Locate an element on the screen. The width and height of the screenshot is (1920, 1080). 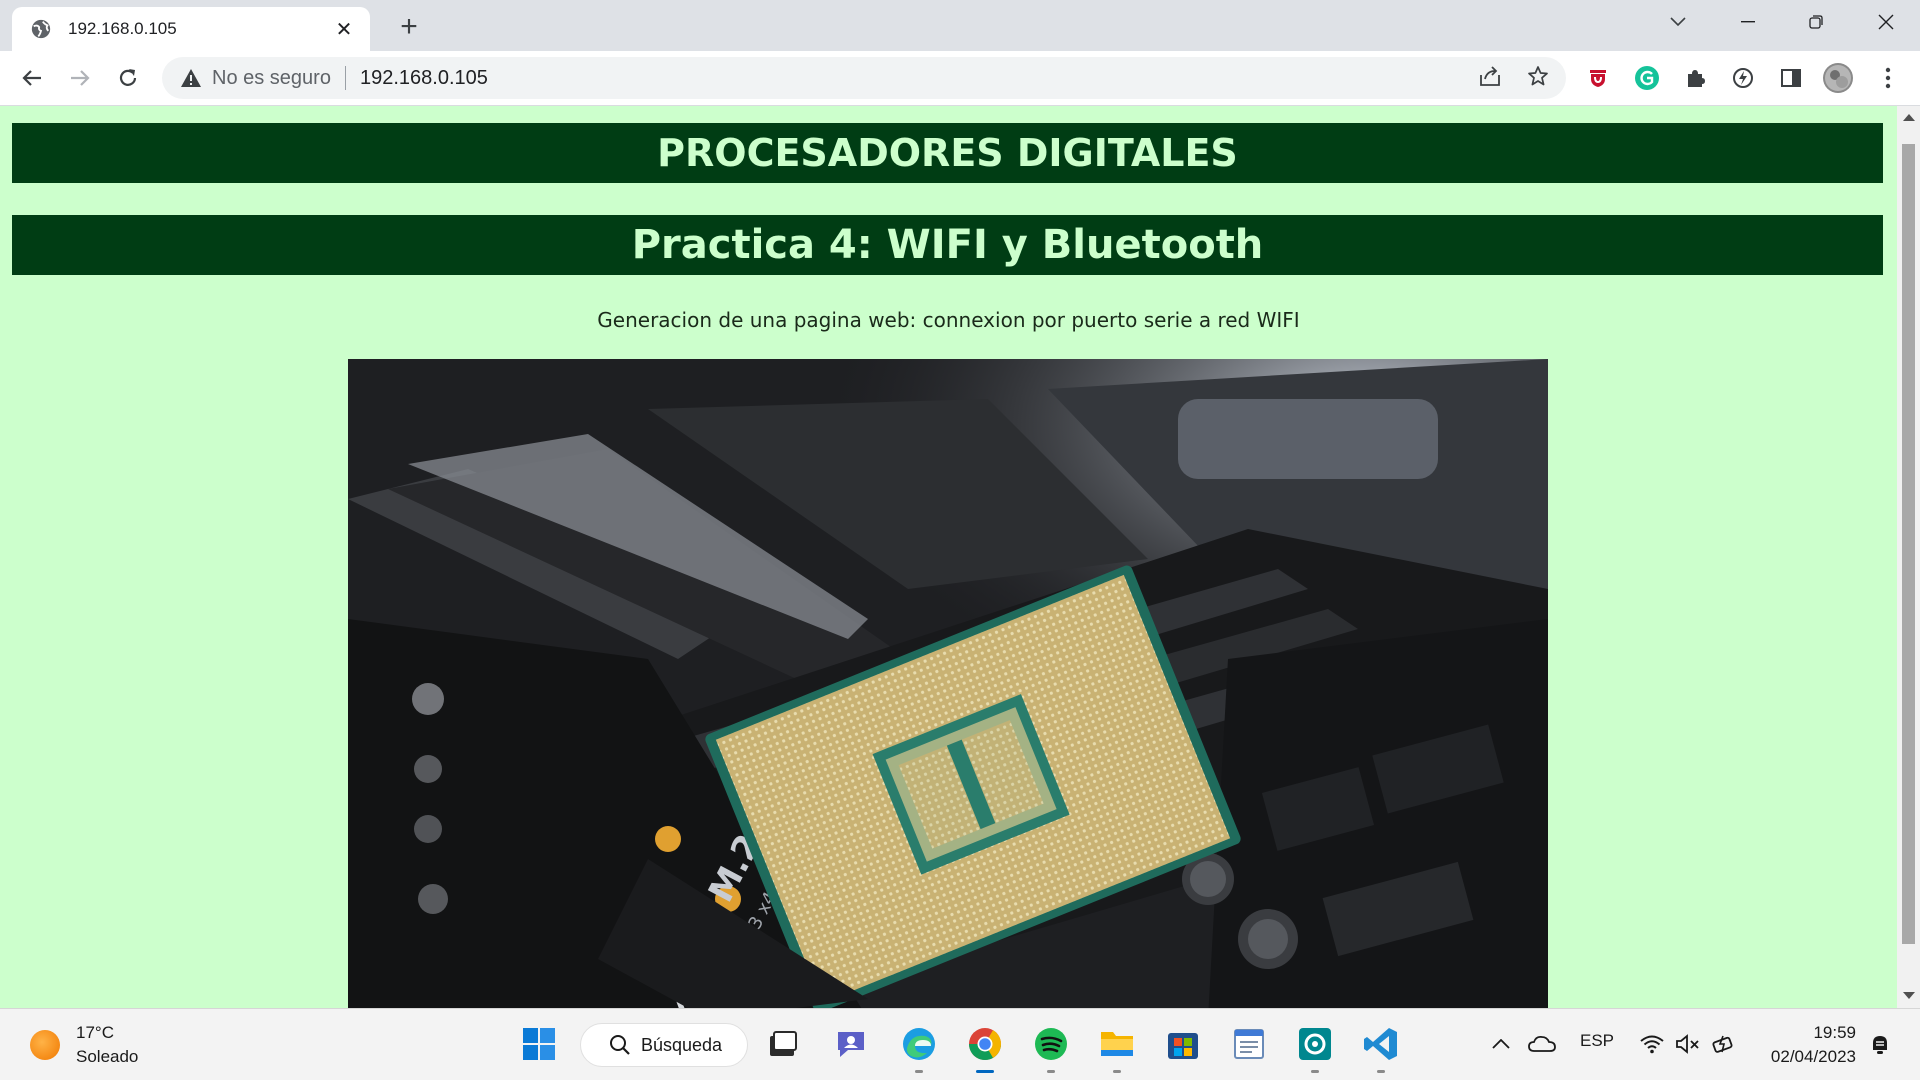
reload-icon is located at coordinates (128, 77).